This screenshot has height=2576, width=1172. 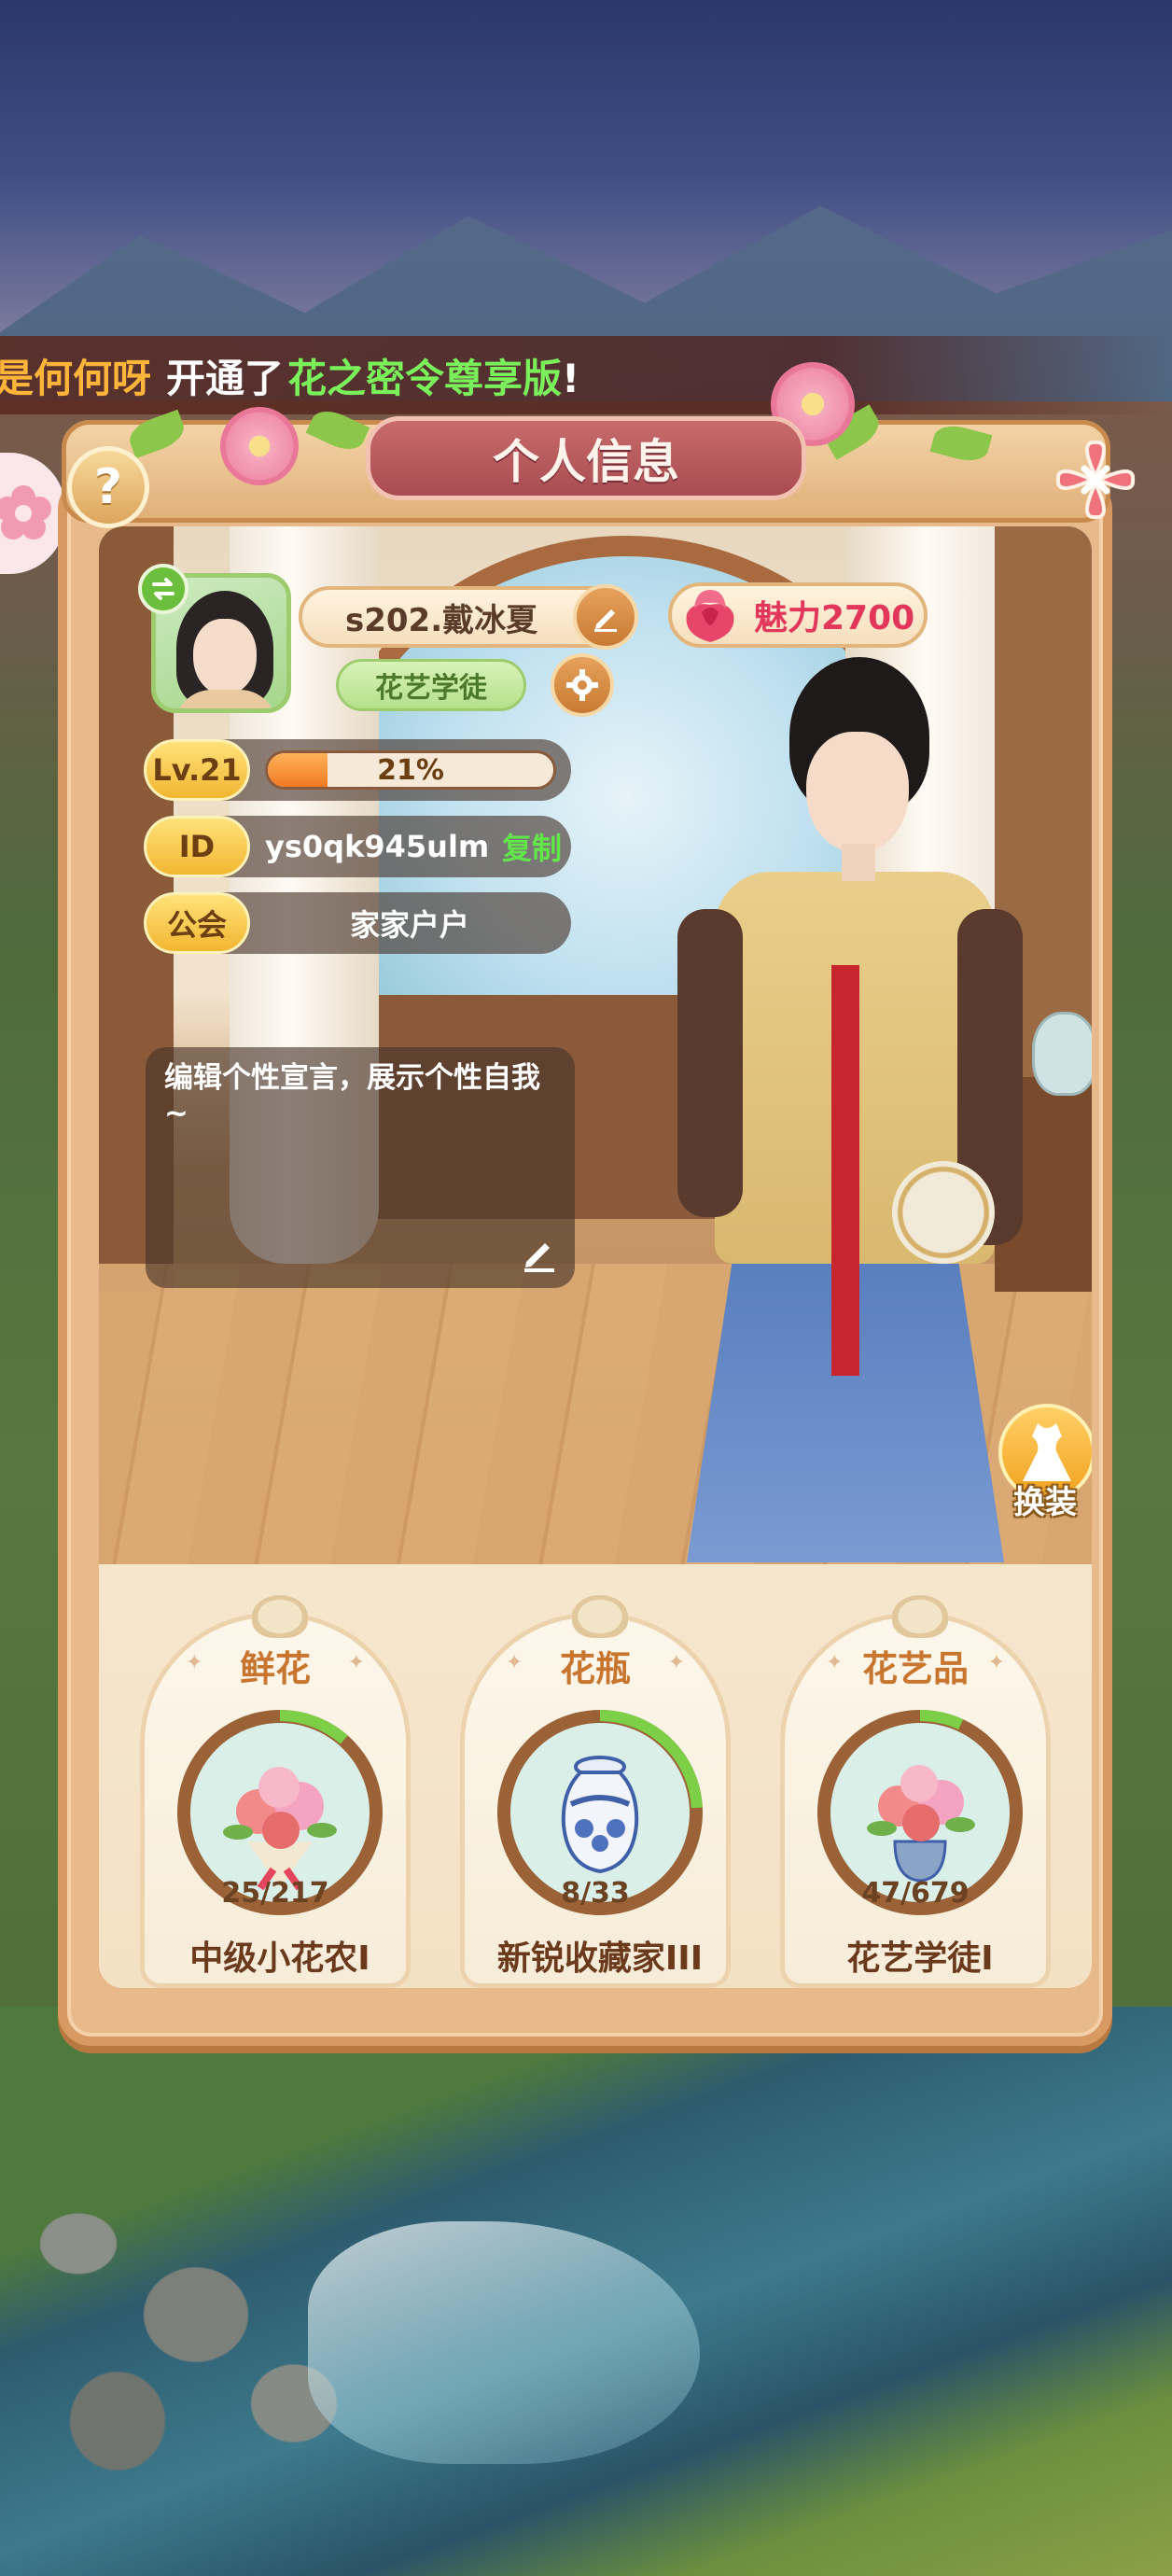 What do you see at coordinates (710, 616) in the screenshot?
I see `rose-icon` at bounding box center [710, 616].